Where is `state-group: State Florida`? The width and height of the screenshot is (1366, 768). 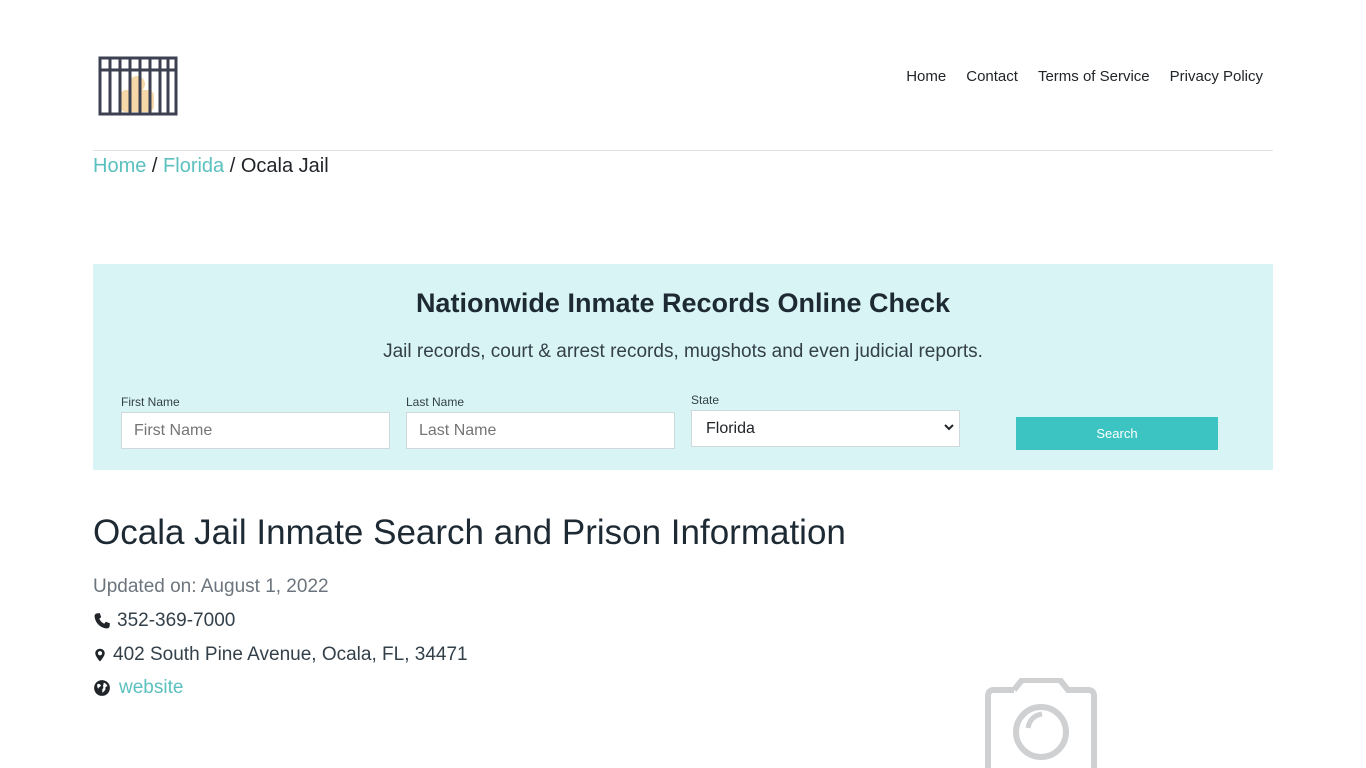 state-group: State Florida is located at coordinates (825, 420).